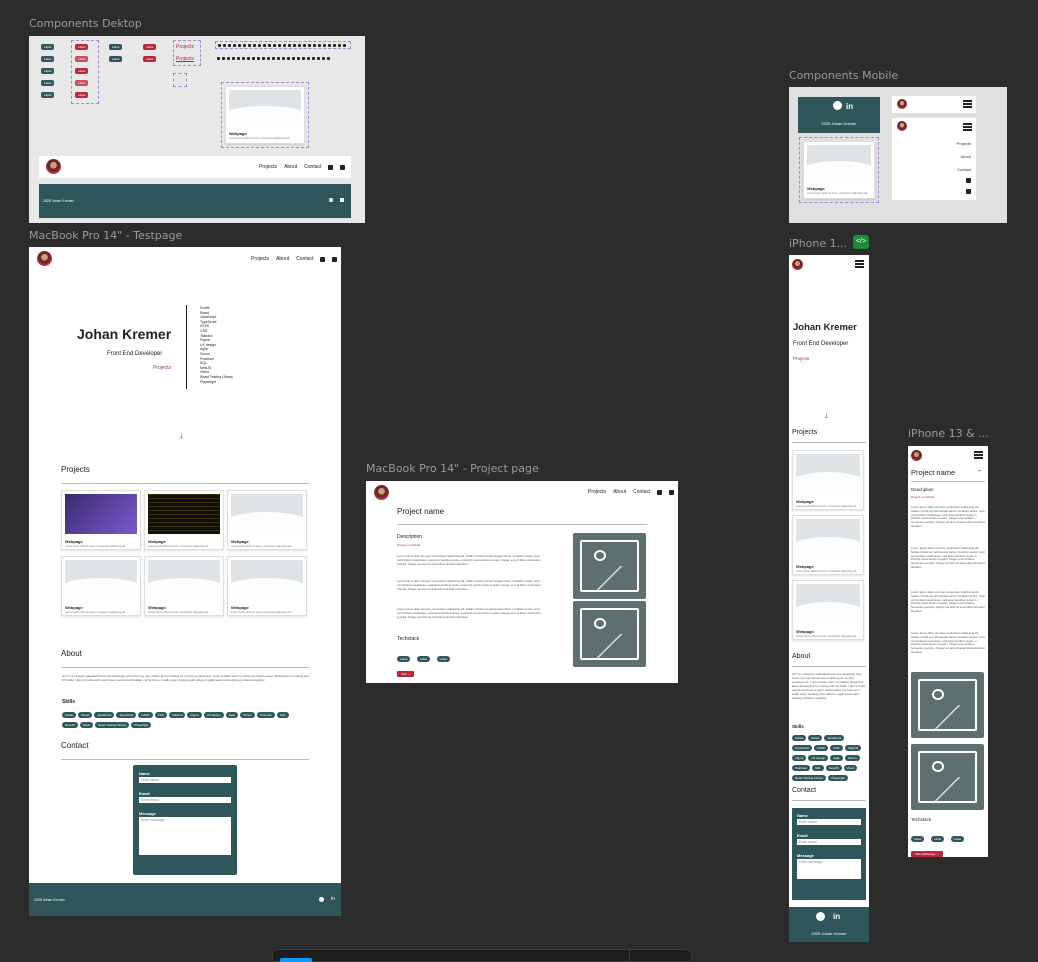  I want to click on menu-about: About, so click(966, 156).